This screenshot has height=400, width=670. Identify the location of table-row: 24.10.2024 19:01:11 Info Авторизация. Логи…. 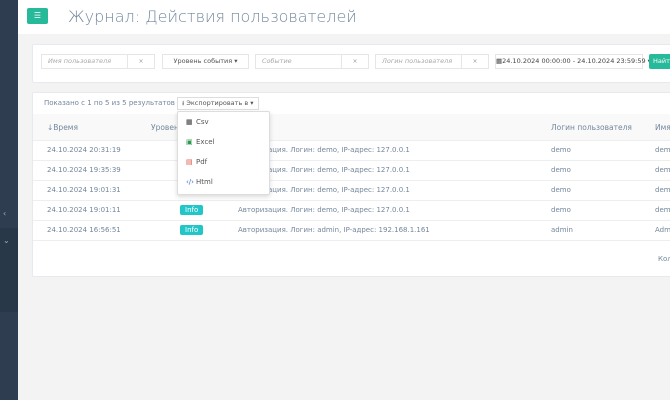
(351, 211).